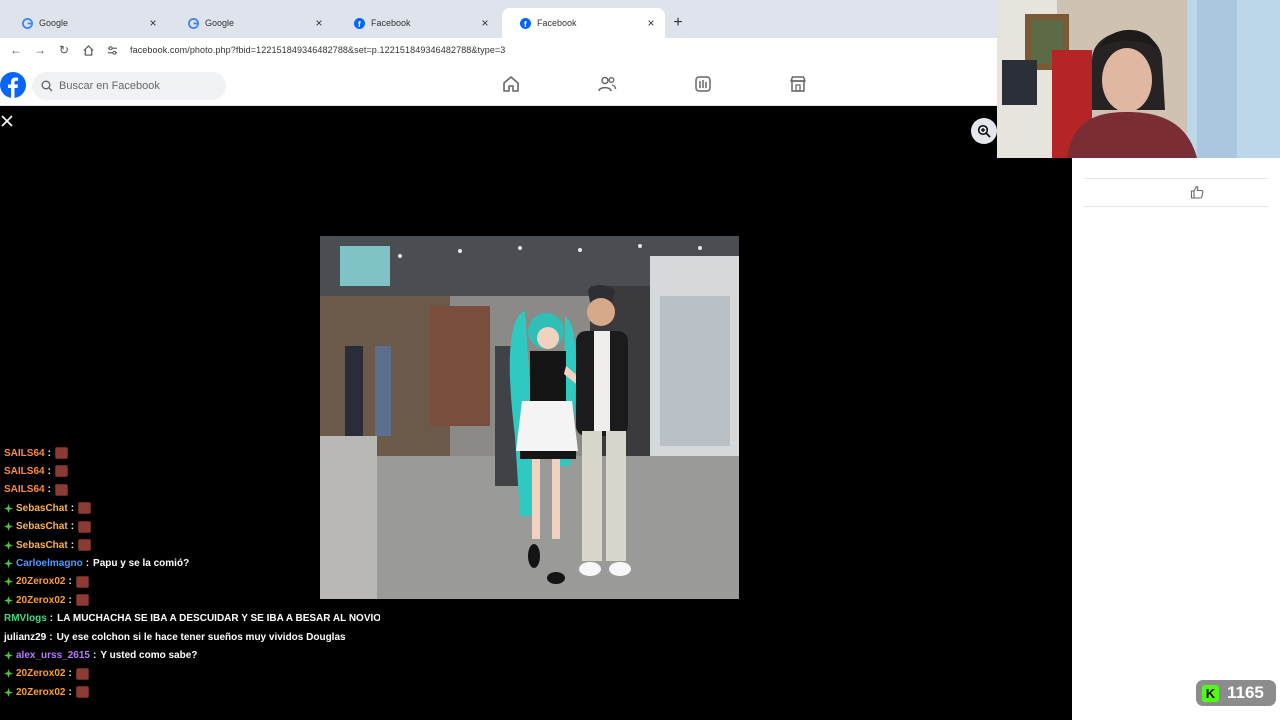 The height and width of the screenshot is (720, 1280). What do you see at coordinates (251, 23) in the screenshot?
I see `browser-tab-google-2: Google ×` at bounding box center [251, 23].